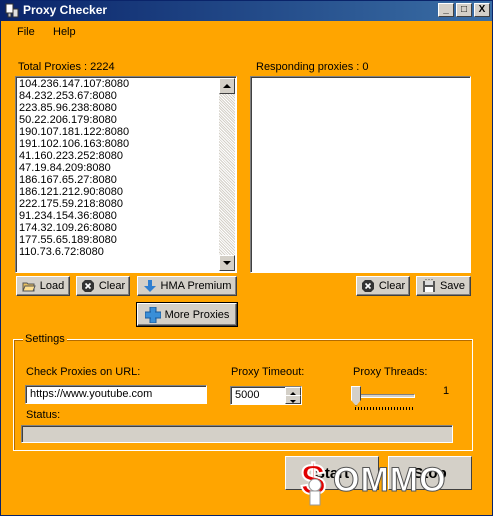 The width and height of the screenshot is (493, 516). Describe the element at coordinates (83, 372) in the screenshot. I see `url-label: Check Proxies on URL:` at that location.